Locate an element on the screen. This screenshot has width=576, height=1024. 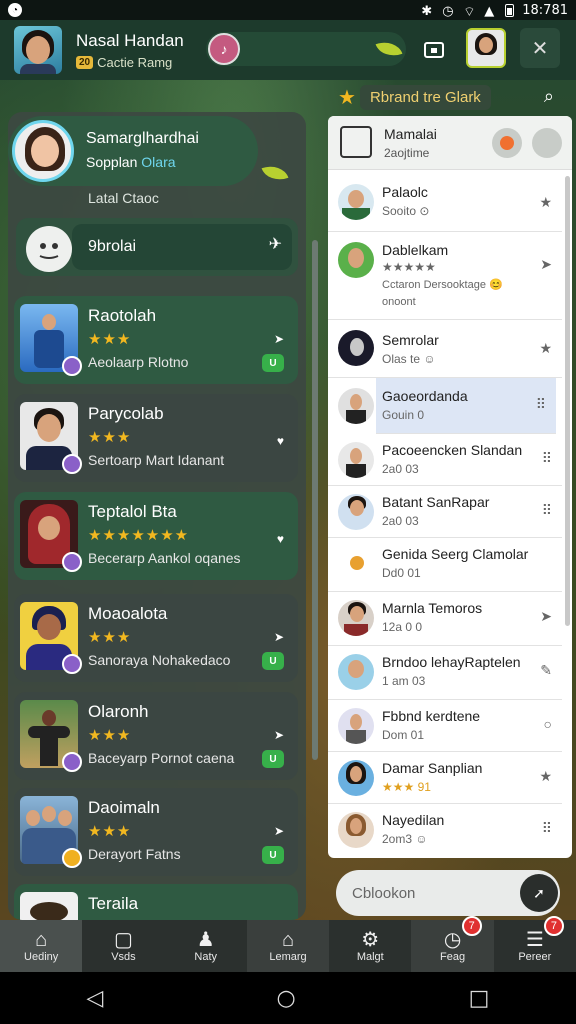
profile-card: Samarglhardhai Sopplan Olara is located at coordinates (148, 151).